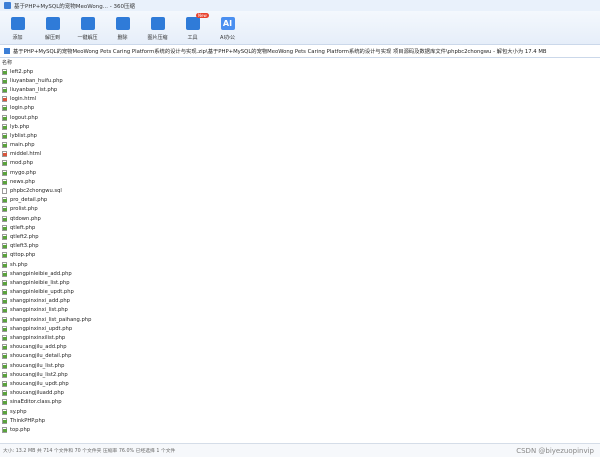 This screenshot has height=457, width=600. I want to click on file-row: news.php, so click(300, 181).